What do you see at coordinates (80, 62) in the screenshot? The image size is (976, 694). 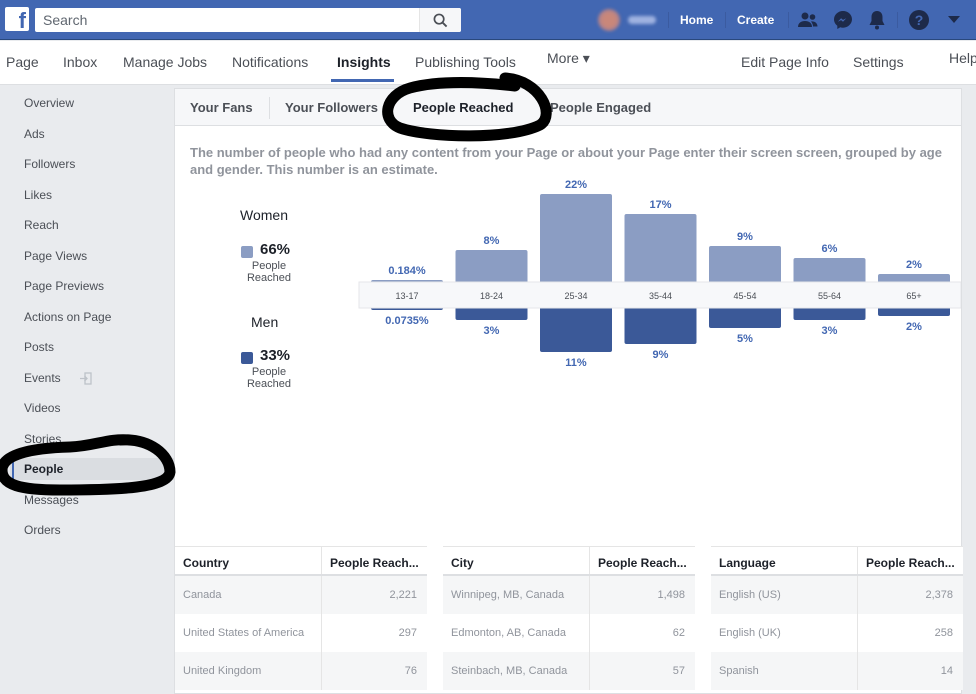 I see `nav-inbox: Inbox` at bounding box center [80, 62].